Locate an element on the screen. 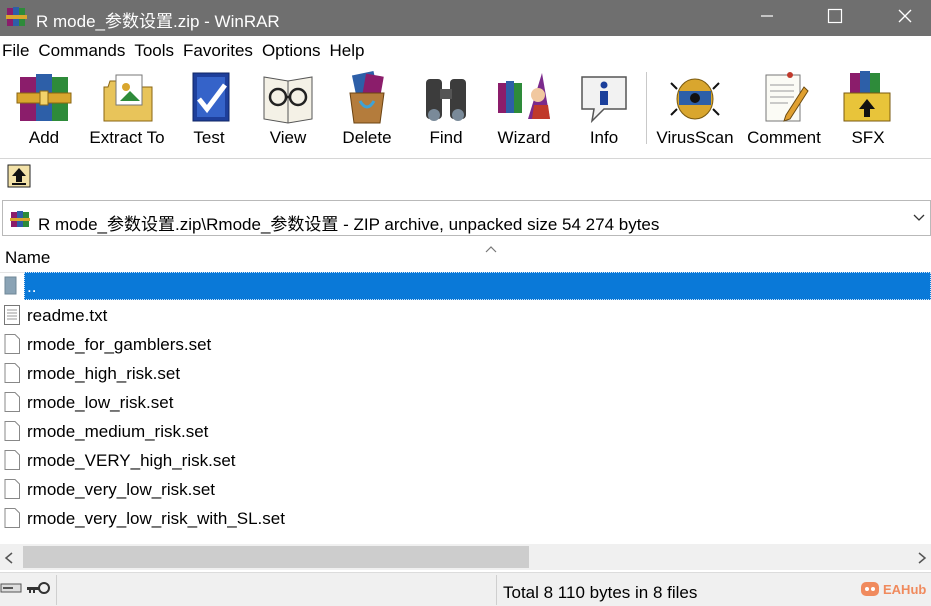  title-bar: R mode_参数设置.zip - WinRAR is located at coordinates (465, 18).